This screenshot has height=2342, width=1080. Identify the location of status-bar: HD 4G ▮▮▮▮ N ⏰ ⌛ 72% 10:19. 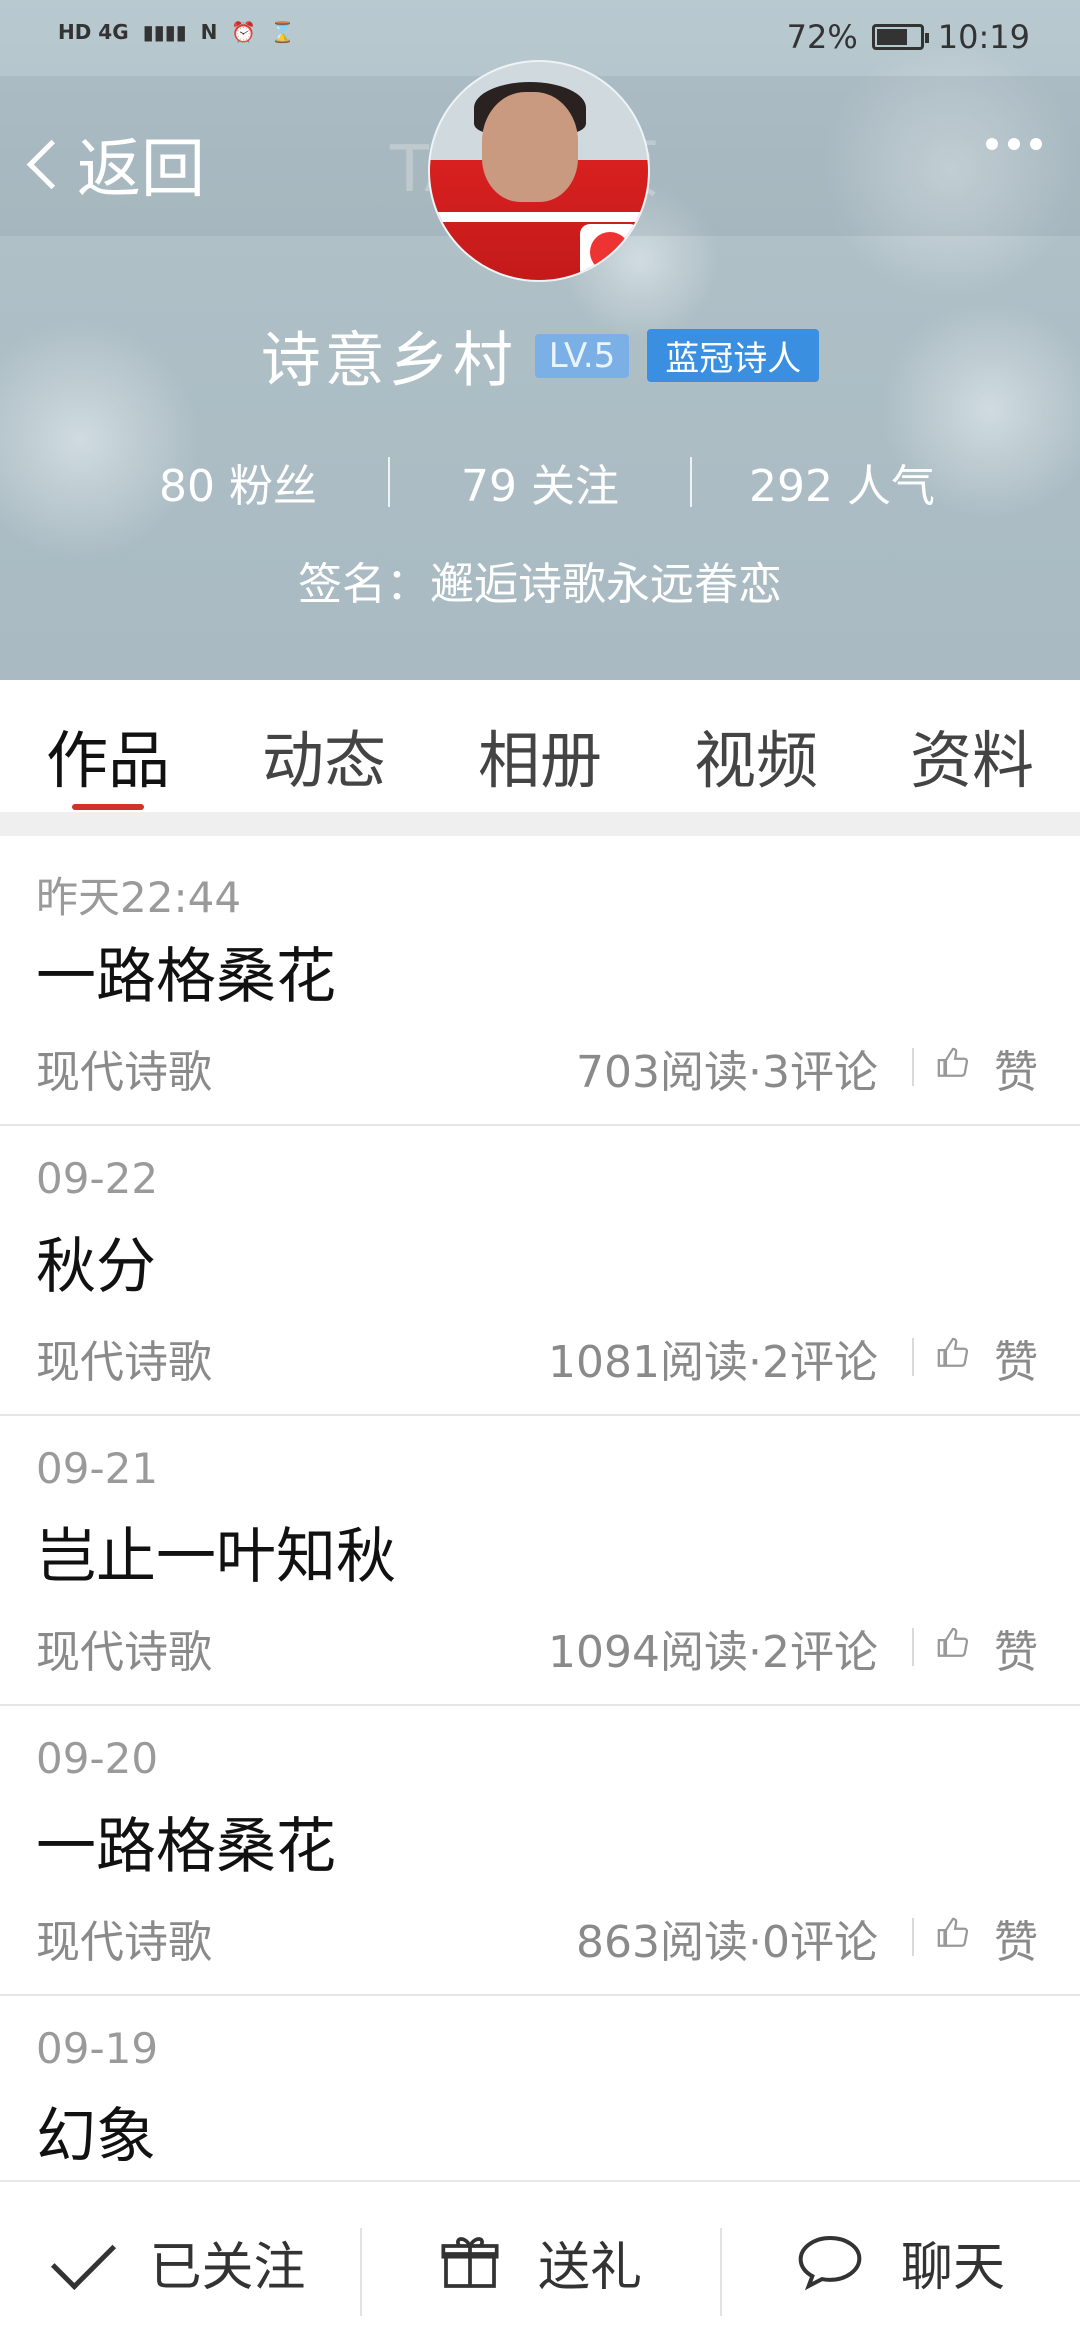
(540, 38).